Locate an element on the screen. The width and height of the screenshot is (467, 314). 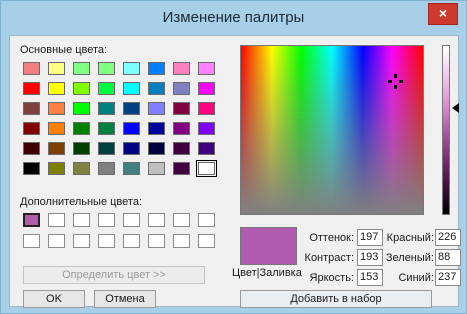
red-label: Красный: is located at coordinates (410, 238).